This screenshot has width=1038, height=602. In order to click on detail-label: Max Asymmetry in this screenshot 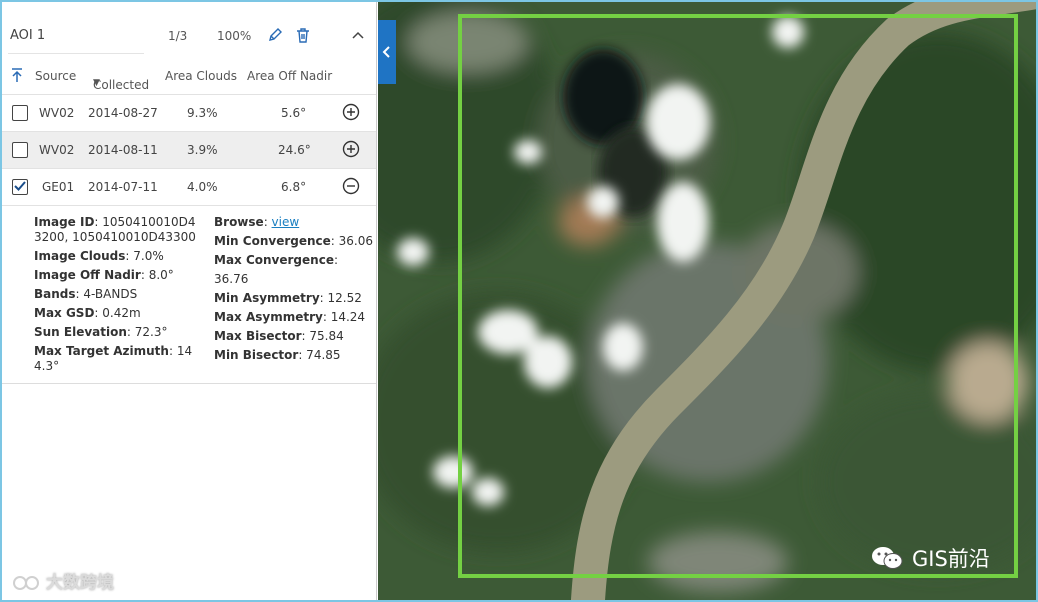, I will do `click(268, 317)`.